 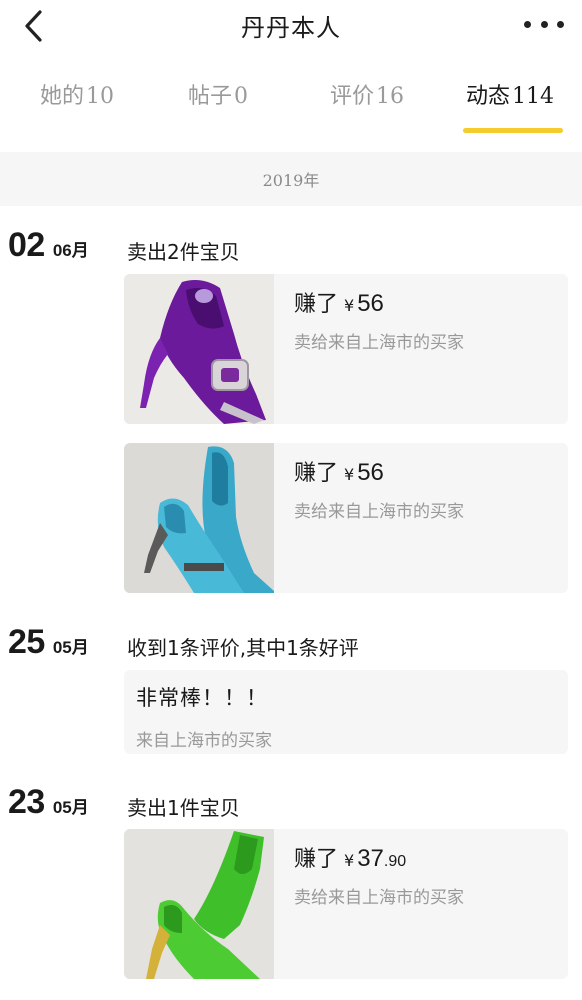 I want to click on tab-reviews: 评价16, so click(x=367, y=94).